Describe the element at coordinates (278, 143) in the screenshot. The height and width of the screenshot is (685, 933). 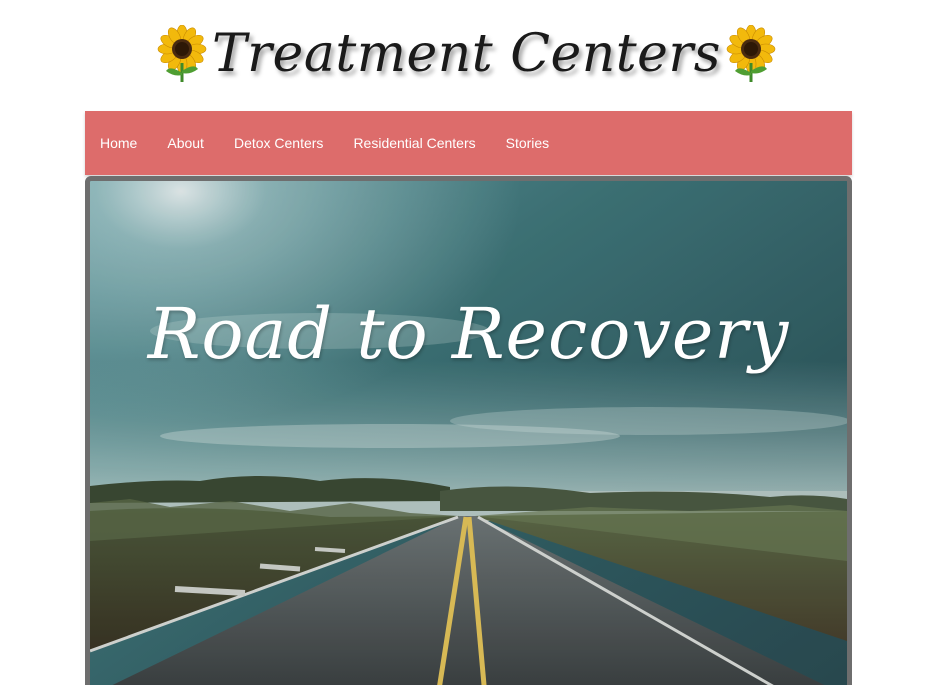
I see `nav-item-detox-centers: Detox Centers` at that location.